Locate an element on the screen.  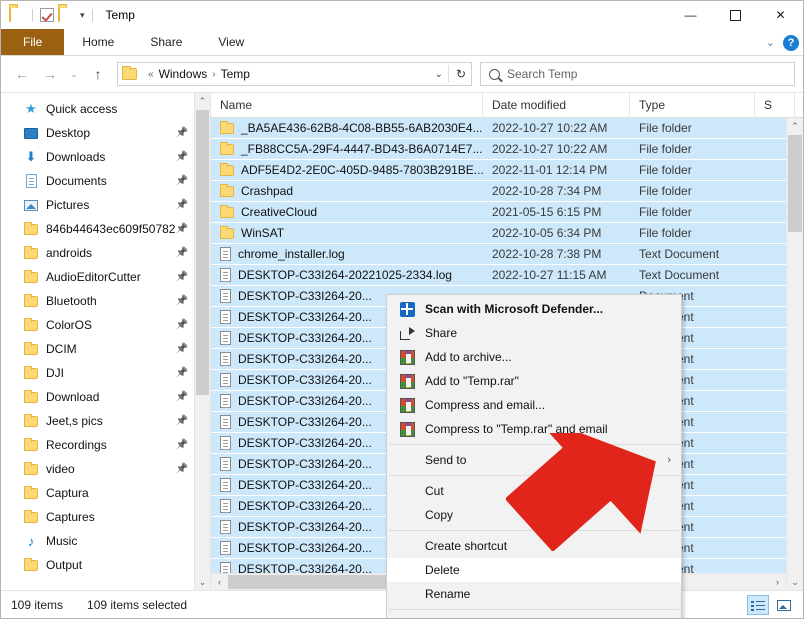
sidebar-item-coloros: ColorOS 📌 is located at coordinates (105, 325).